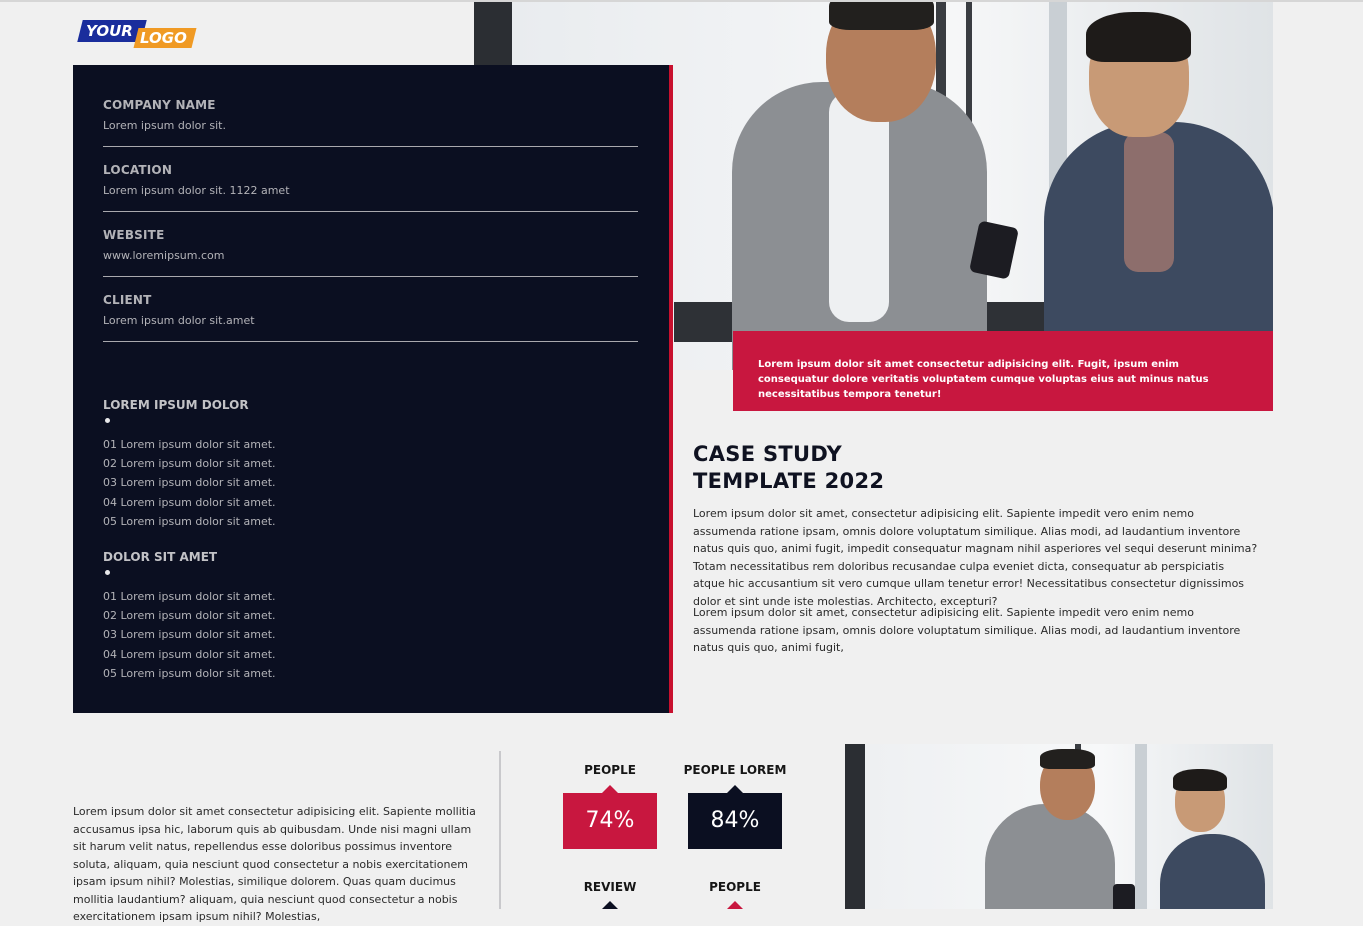 The width and height of the screenshot is (1363, 926). What do you see at coordinates (789, 481) in the screenshot?
I see `title-line-2: TEMPLATE 2022` at bounding box center [789, 481].